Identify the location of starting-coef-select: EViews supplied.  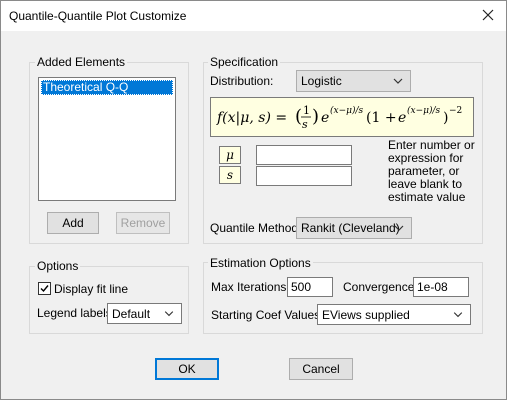
(394, 314).